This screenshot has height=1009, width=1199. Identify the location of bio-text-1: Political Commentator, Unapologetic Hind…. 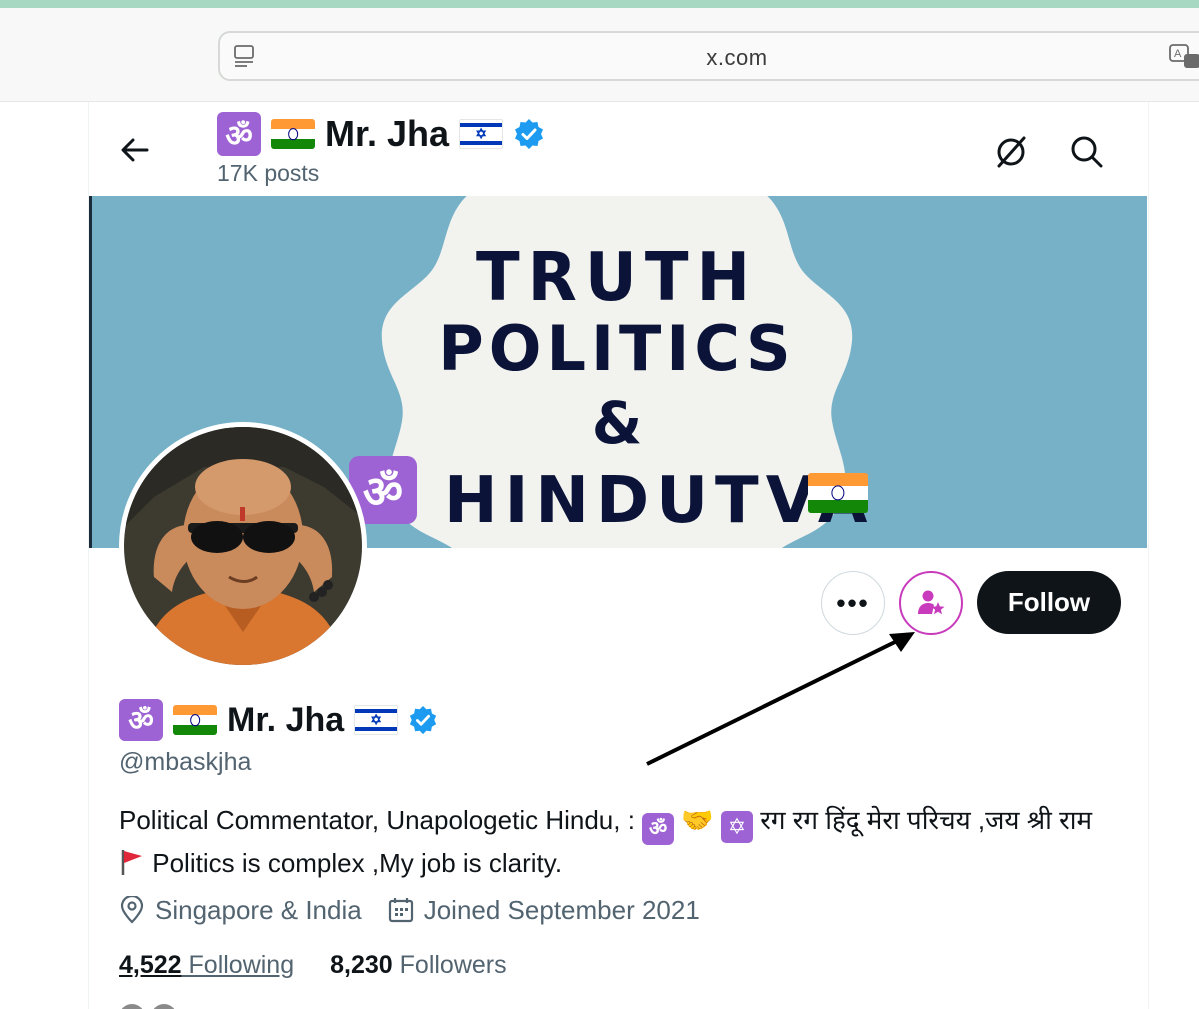
(381, 820).